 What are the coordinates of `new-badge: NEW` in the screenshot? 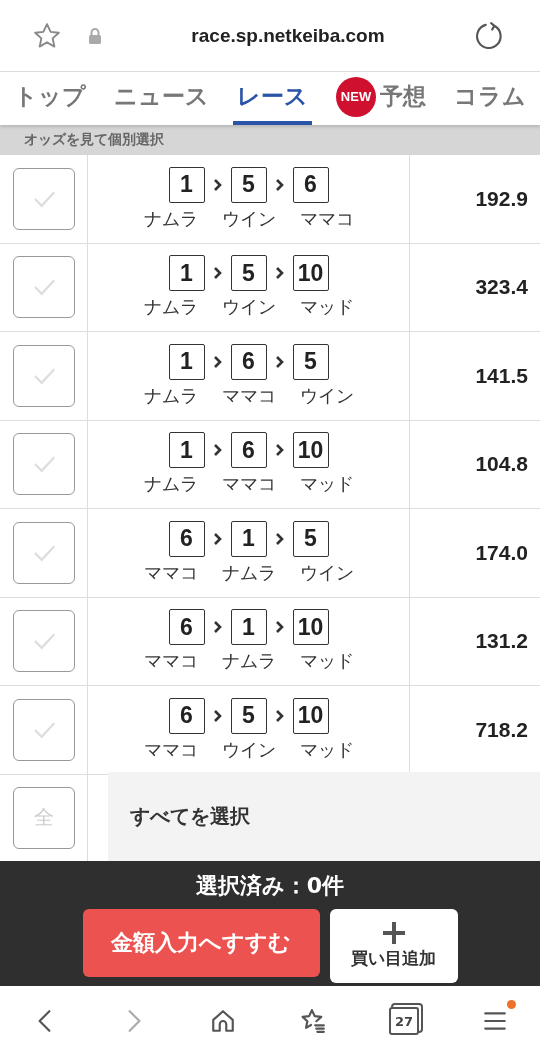 It's located at (356, 96).